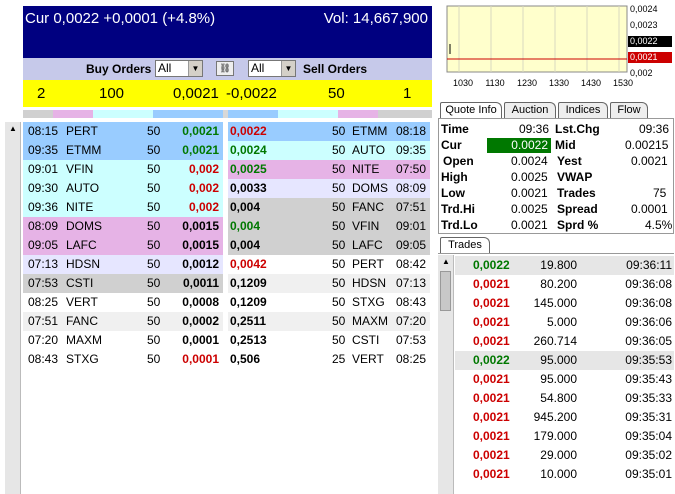  What do you see at coordinates (329, 264) in the screenshot?
I see `sell-order-row: 0,0042 50 PERT 08:42` at bounding box center [329, 264].